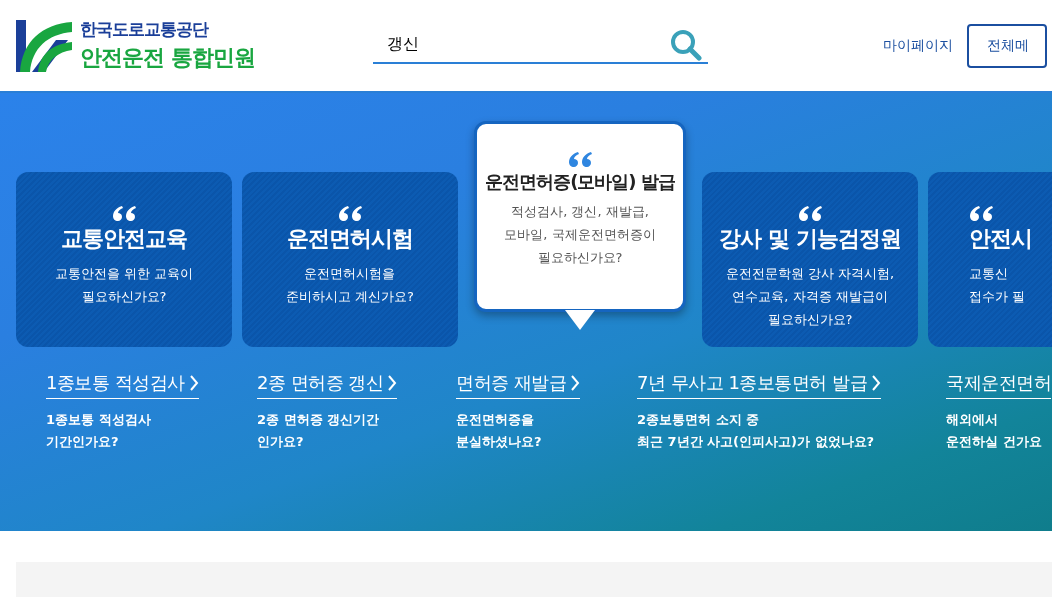  I want to click on service-link: 국제운전면허, so click(998, 385).